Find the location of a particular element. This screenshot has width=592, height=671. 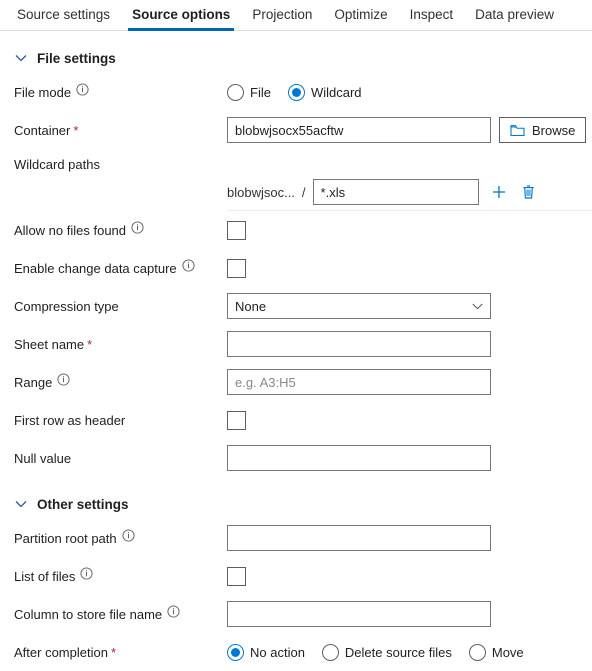

tab-source-settings: Source settings is located at coordinates (63, 15).